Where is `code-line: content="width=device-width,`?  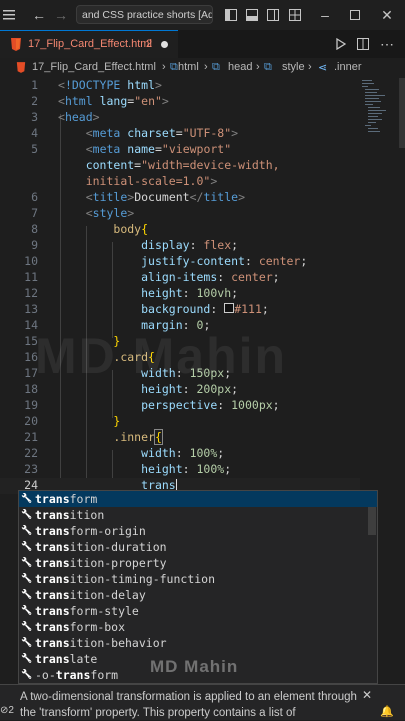
code-line: content="width=device-width, is located at coordinates (182, 165).